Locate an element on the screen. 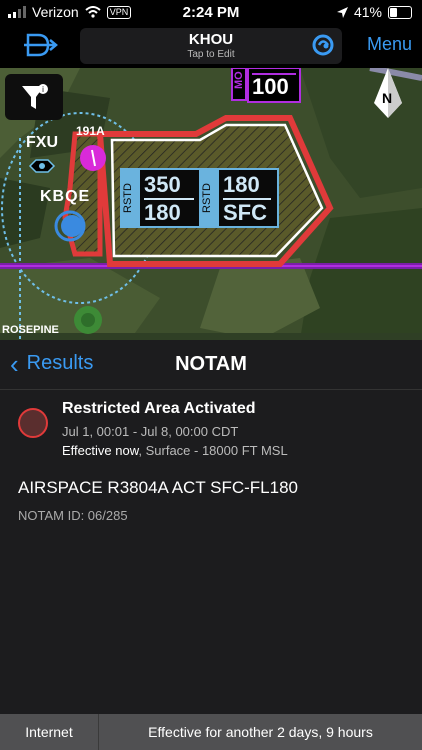  restricted-status-icon is located at coordinates (33, 423).